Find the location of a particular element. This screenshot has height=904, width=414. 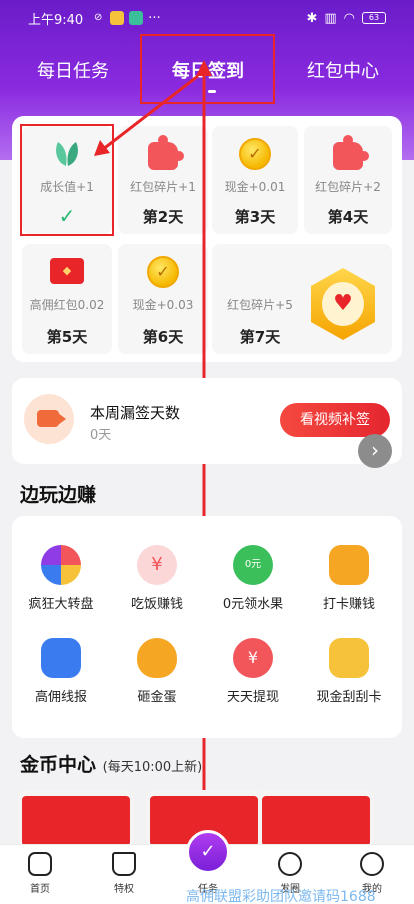

feature-label: 疯狂大转盘 is located at coordinates (61, 604).